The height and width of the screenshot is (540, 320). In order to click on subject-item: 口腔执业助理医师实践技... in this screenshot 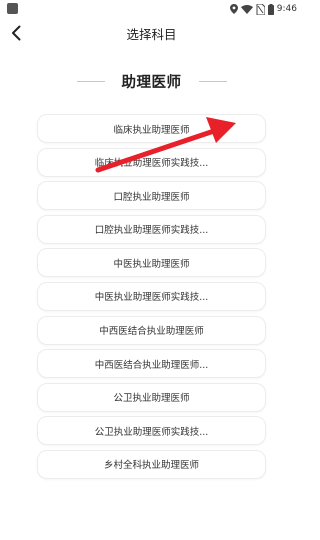, I will do `click(151, 229)`.